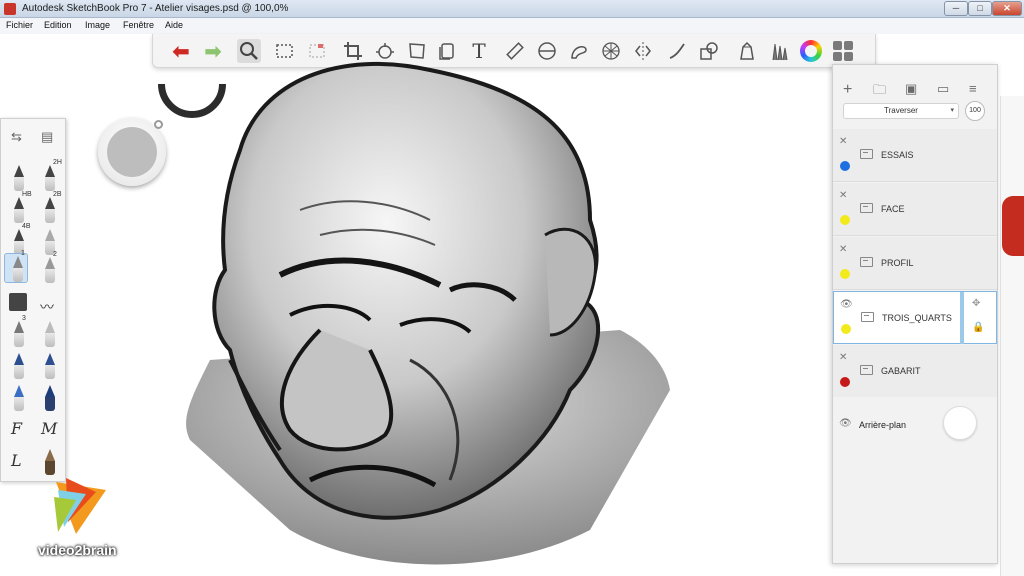 Image resolution: width=1024 pixels, height=576 pixels. What do you see at coordinates (385, 51) in the screenshot?
I see `transform-icon` at bounding box center [385, 51].